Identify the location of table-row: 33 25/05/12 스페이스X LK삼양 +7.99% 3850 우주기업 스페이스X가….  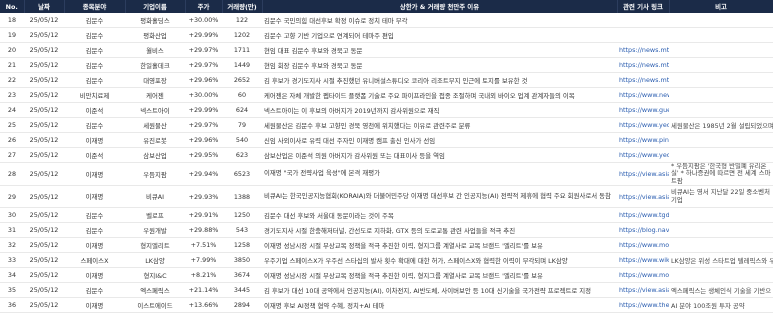
(386, 260).